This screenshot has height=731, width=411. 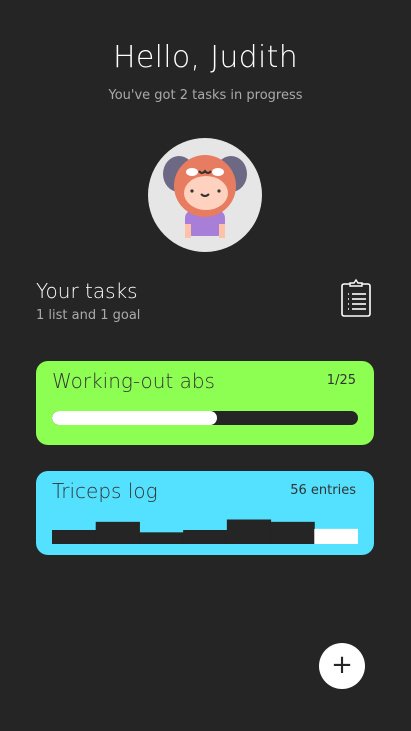 What do you see at coordinates (342, 666) in the screenshot?
I see `add-task-button: +` at bounding box center [342, 666].